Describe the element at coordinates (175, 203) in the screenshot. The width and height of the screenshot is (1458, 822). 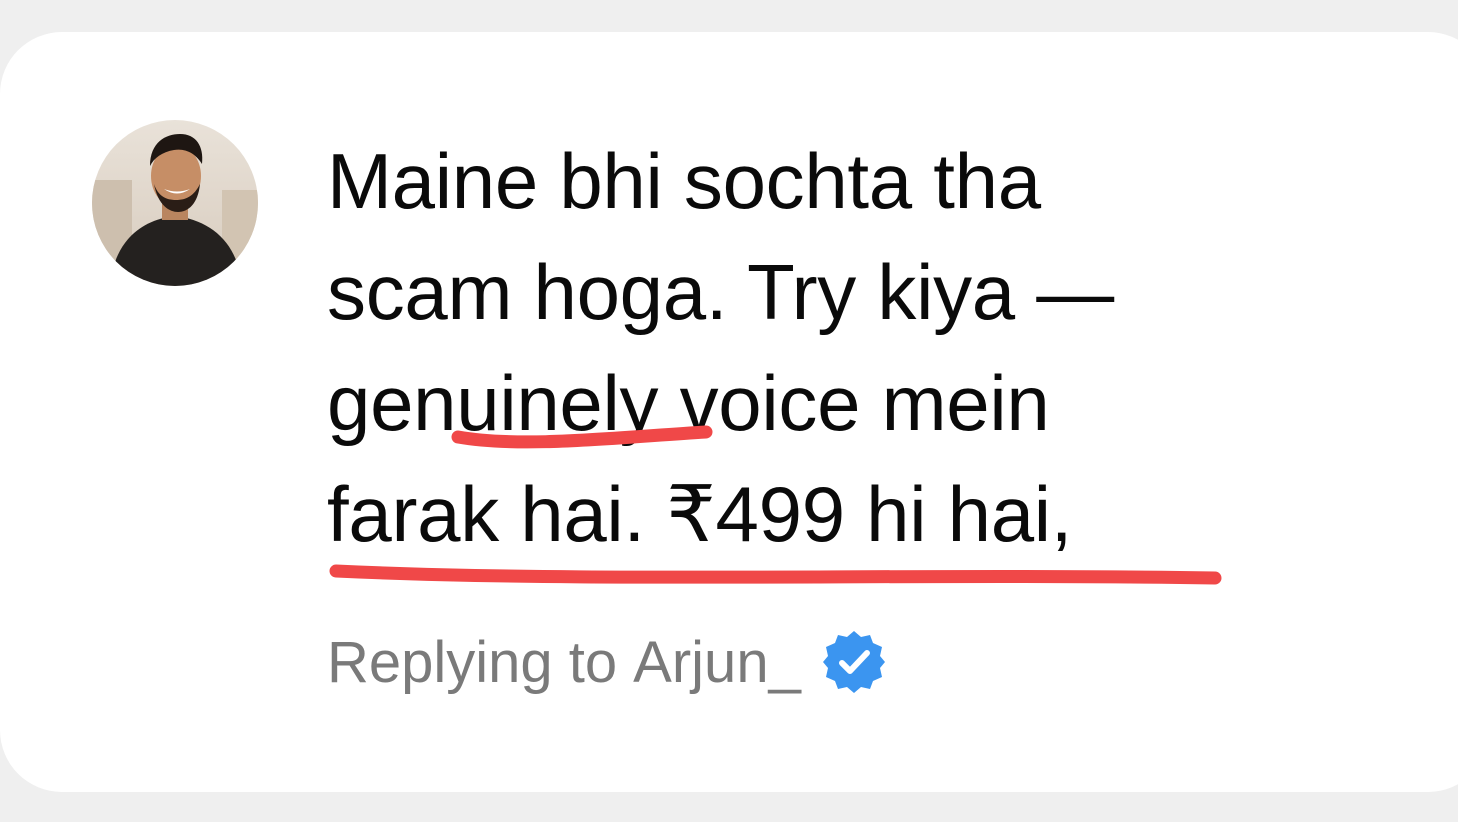
I see `avatar` at that location.